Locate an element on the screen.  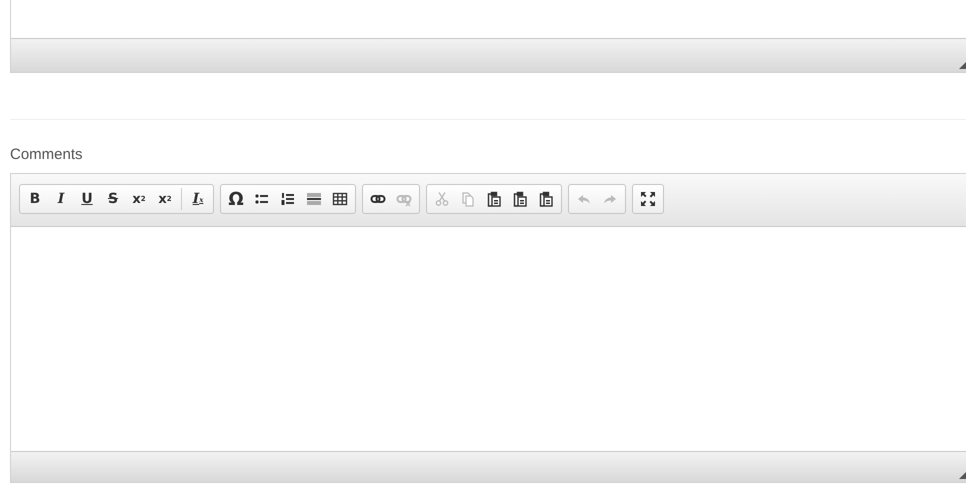
copy-icon is located at coordinates (468, 199).